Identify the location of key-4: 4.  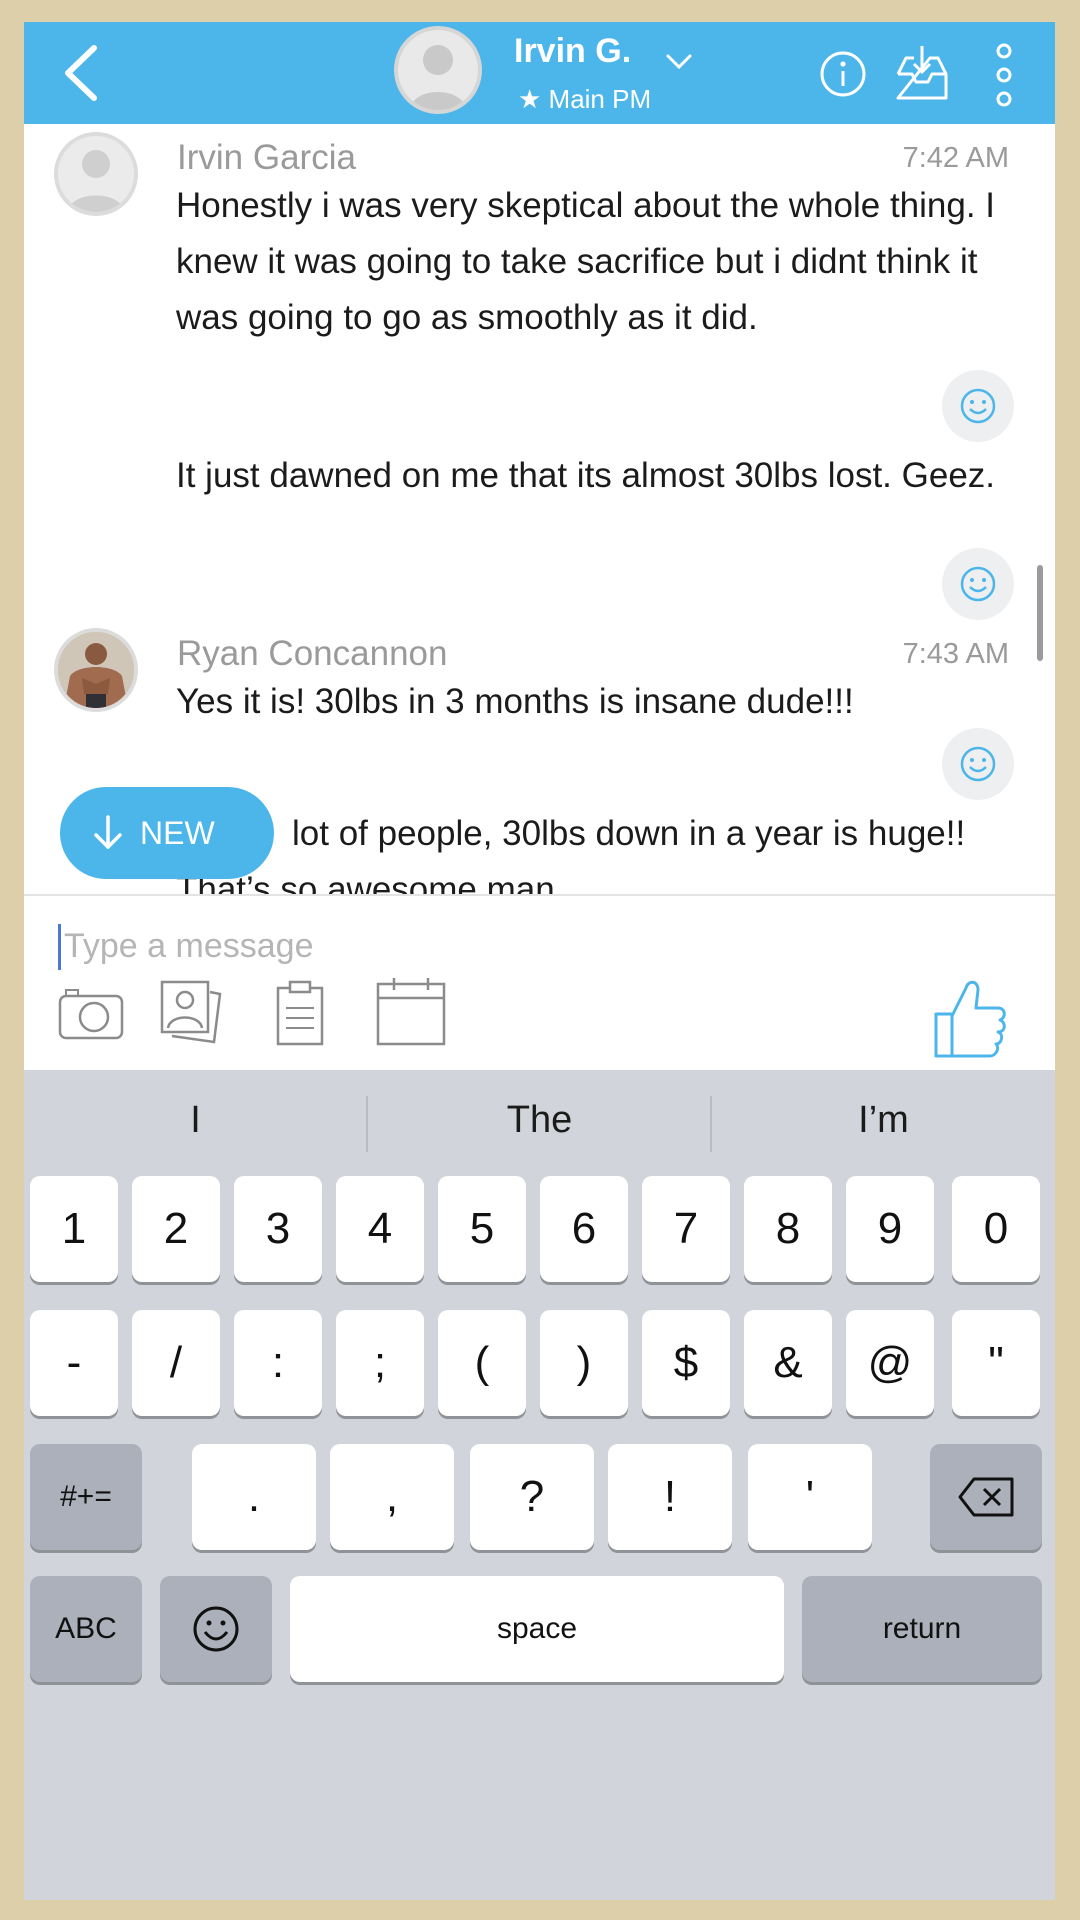
(380, 1229).